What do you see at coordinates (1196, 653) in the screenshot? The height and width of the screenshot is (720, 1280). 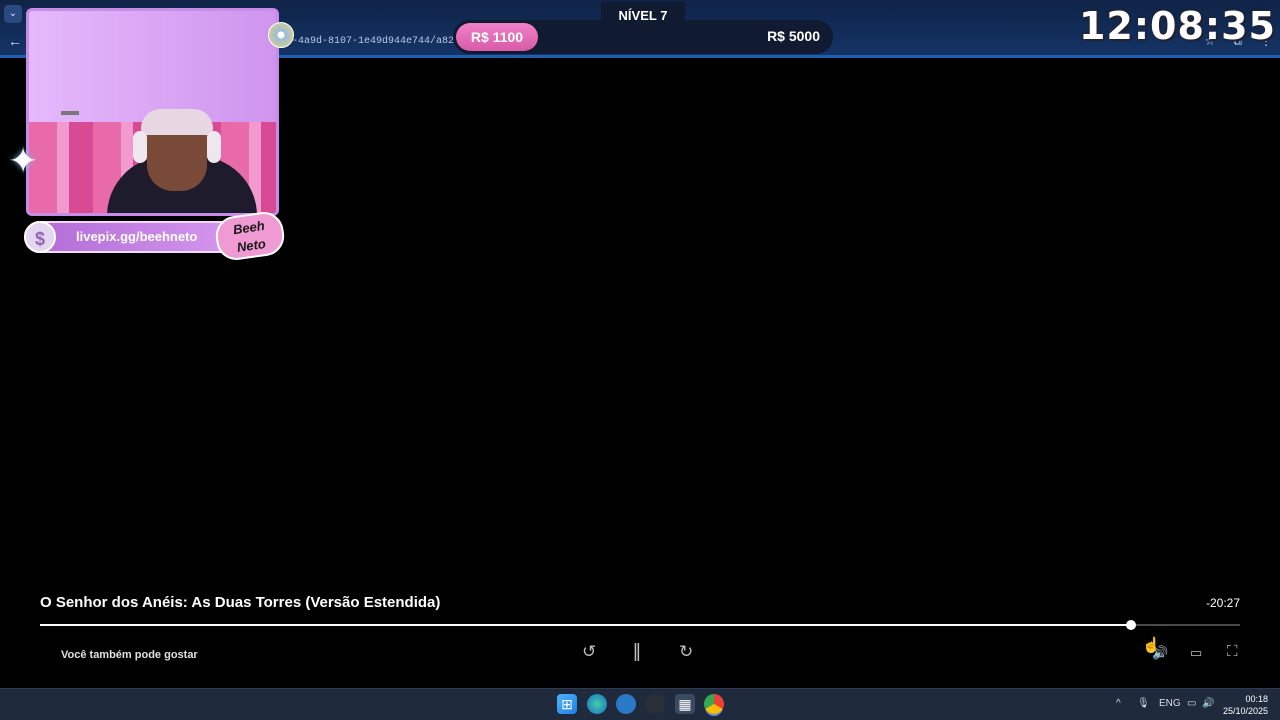 I see `subtitles-icon: ▭` at bounding box center [1196, 653].